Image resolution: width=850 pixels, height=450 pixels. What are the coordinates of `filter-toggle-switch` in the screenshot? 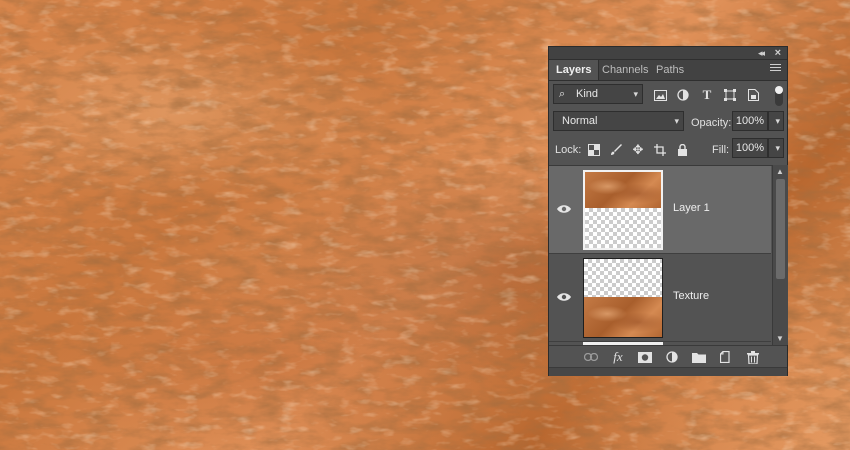 It's located at (779, 96).